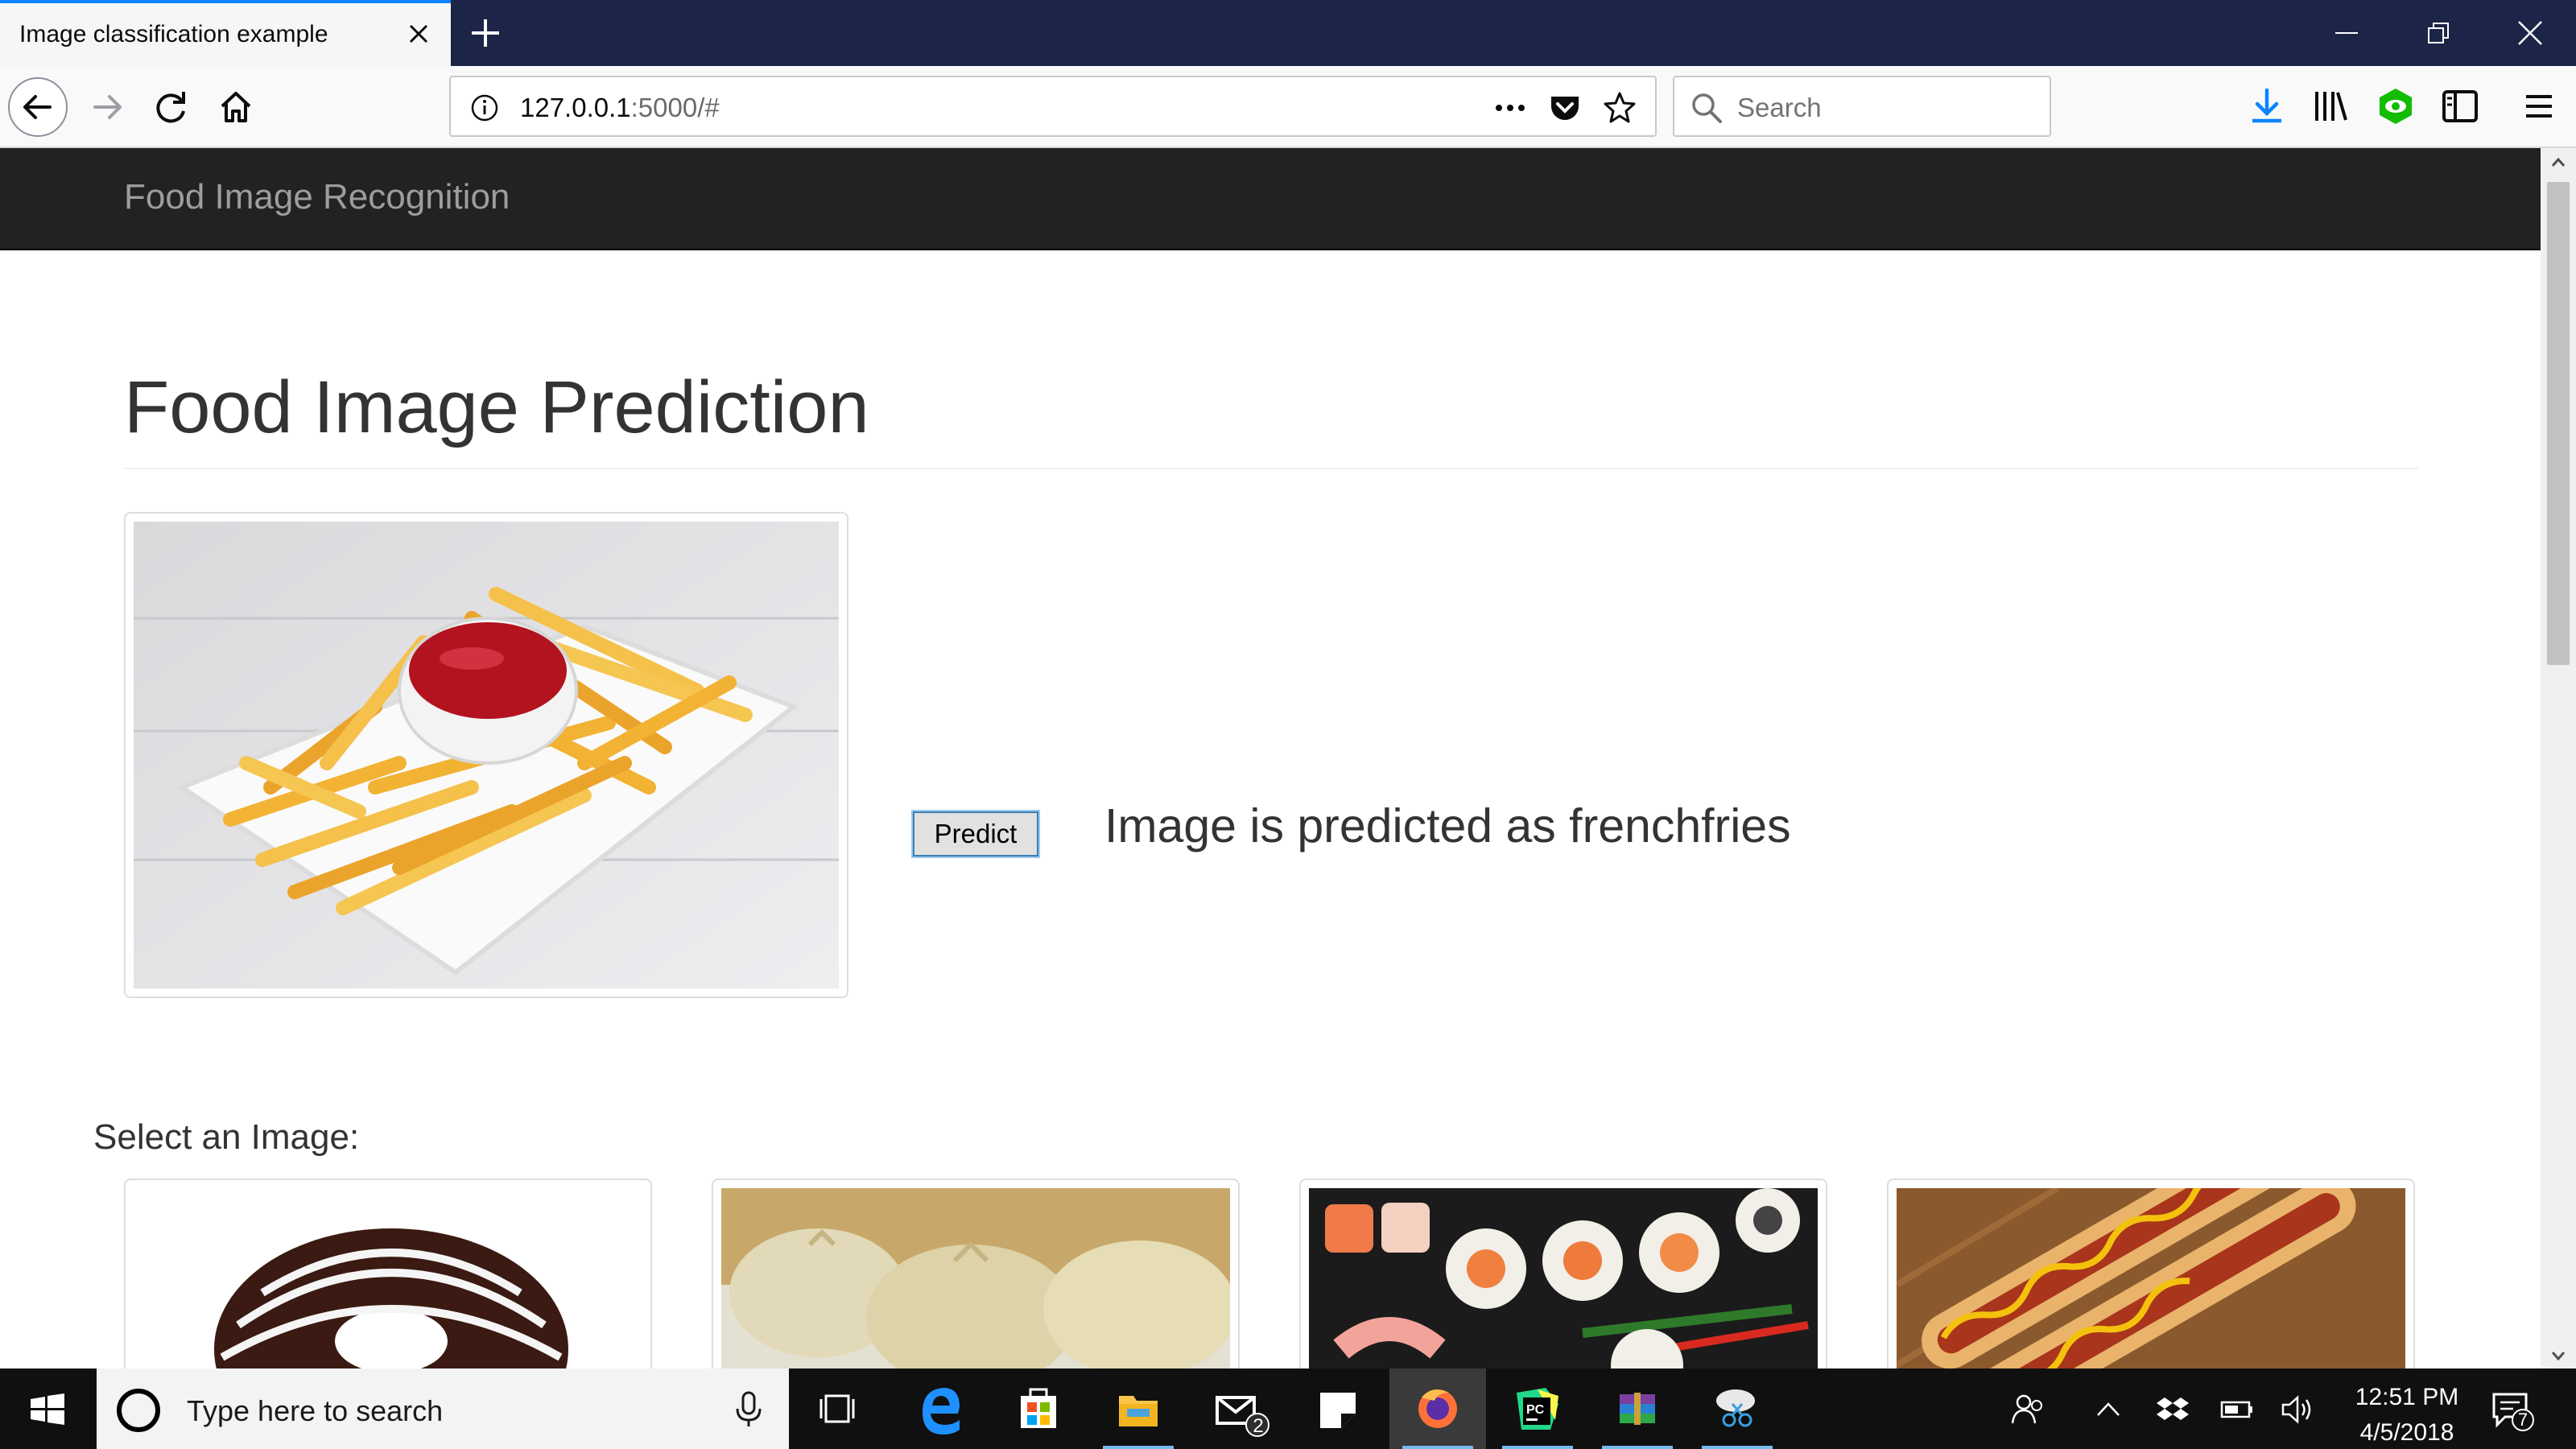  I want to click on selected-image-thumbnail, so click(486, 755).